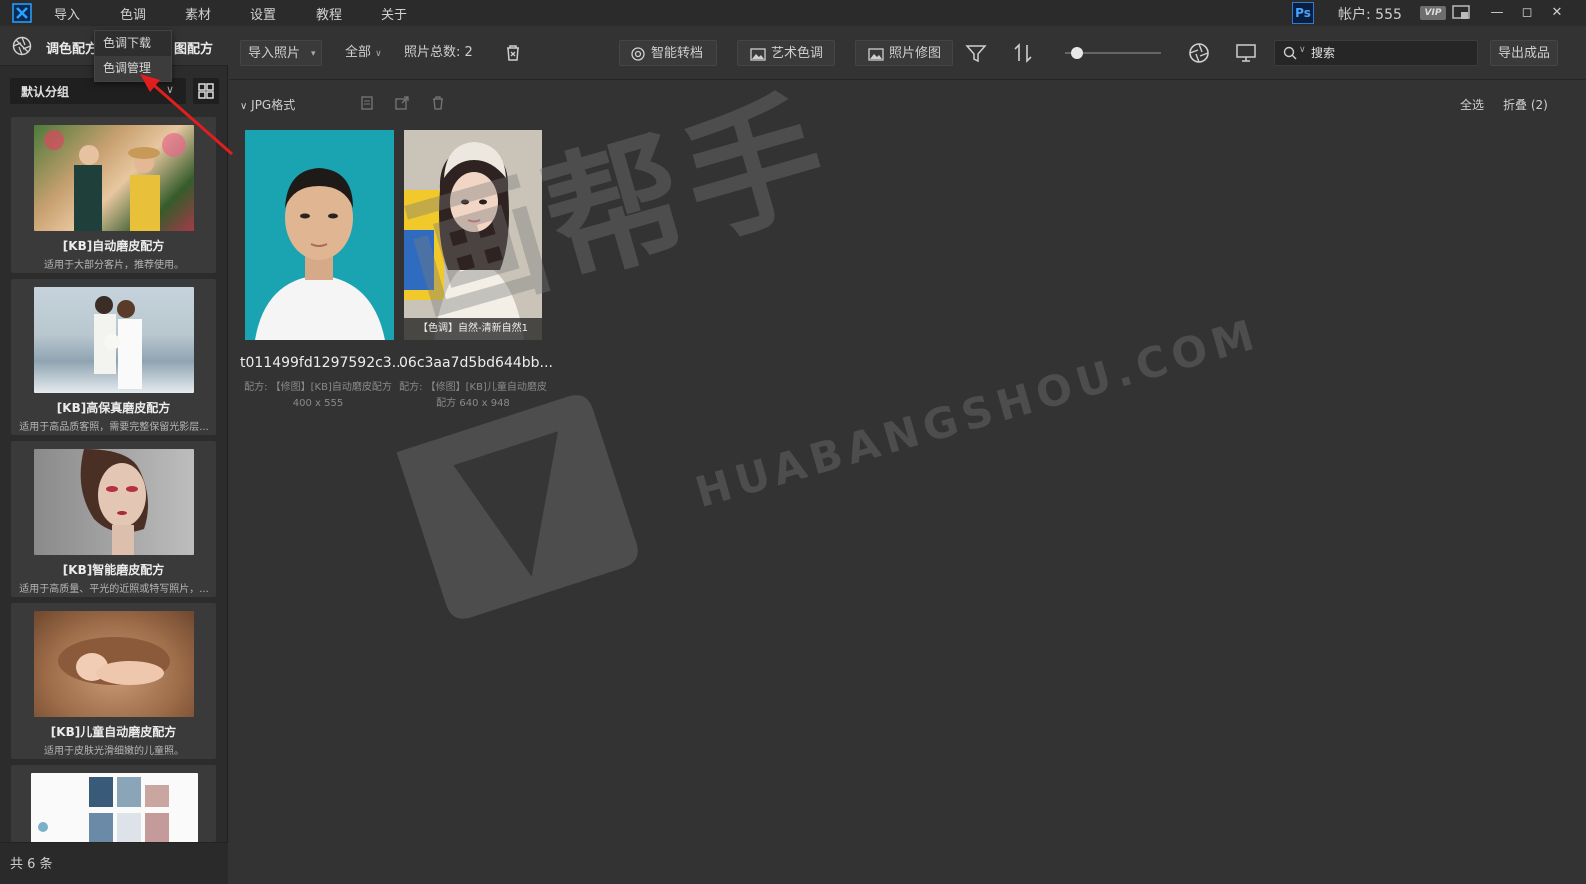 Image resolution: width=1586 pixels, height=884 pixels. What do you see at coordinates (1290, 53) in the screenshot?
I see `search-icon` at bounding box center [1290, 53].